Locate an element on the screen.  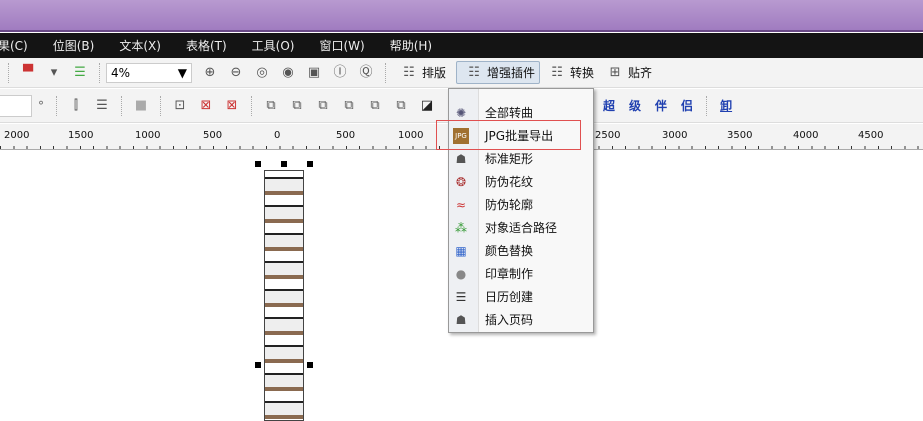
zoom-level-select: 4% ▼ is located at coordinates (149, 72).